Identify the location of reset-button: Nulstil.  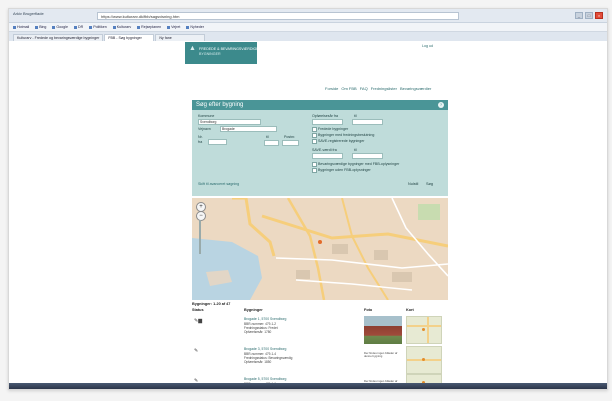
(413, 184).